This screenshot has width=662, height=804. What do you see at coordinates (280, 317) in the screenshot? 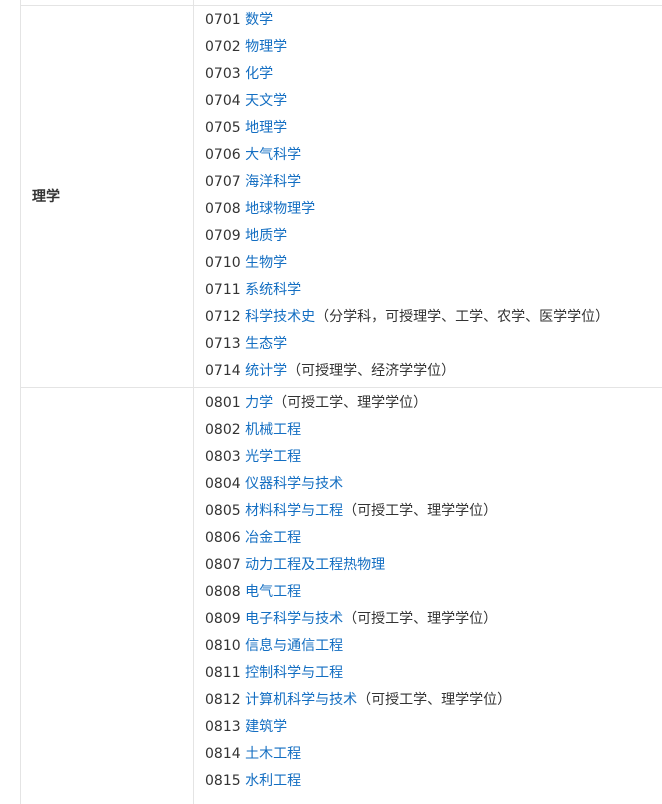
I see `subject-link: 科学技术史` at bounding box center [280, 317].